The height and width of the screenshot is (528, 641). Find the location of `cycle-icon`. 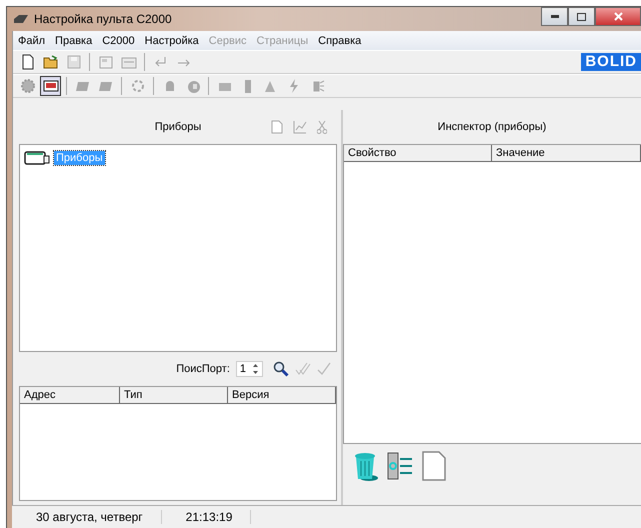

cycle-icon is located at coordinates (138, 86).